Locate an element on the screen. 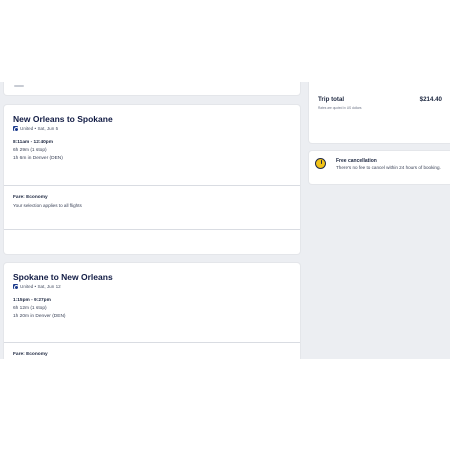 The width and height of the screenshot is (450, 450). airline-date-row: United • Sat, Jun 5 is located at coordinates (36, 129).